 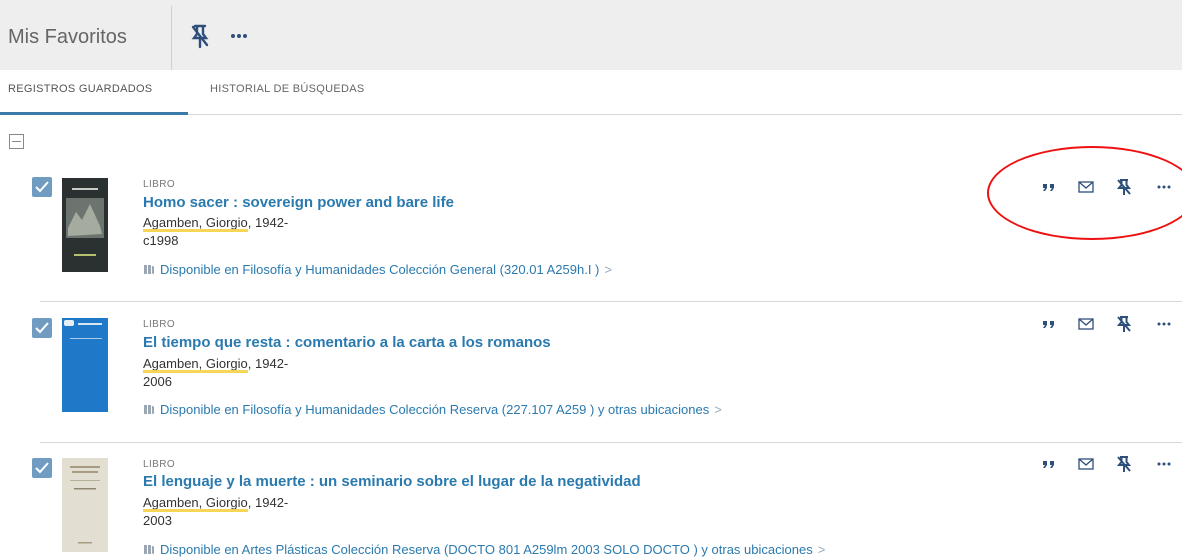 I want to click on header-divider, so click(x=171, y=38).